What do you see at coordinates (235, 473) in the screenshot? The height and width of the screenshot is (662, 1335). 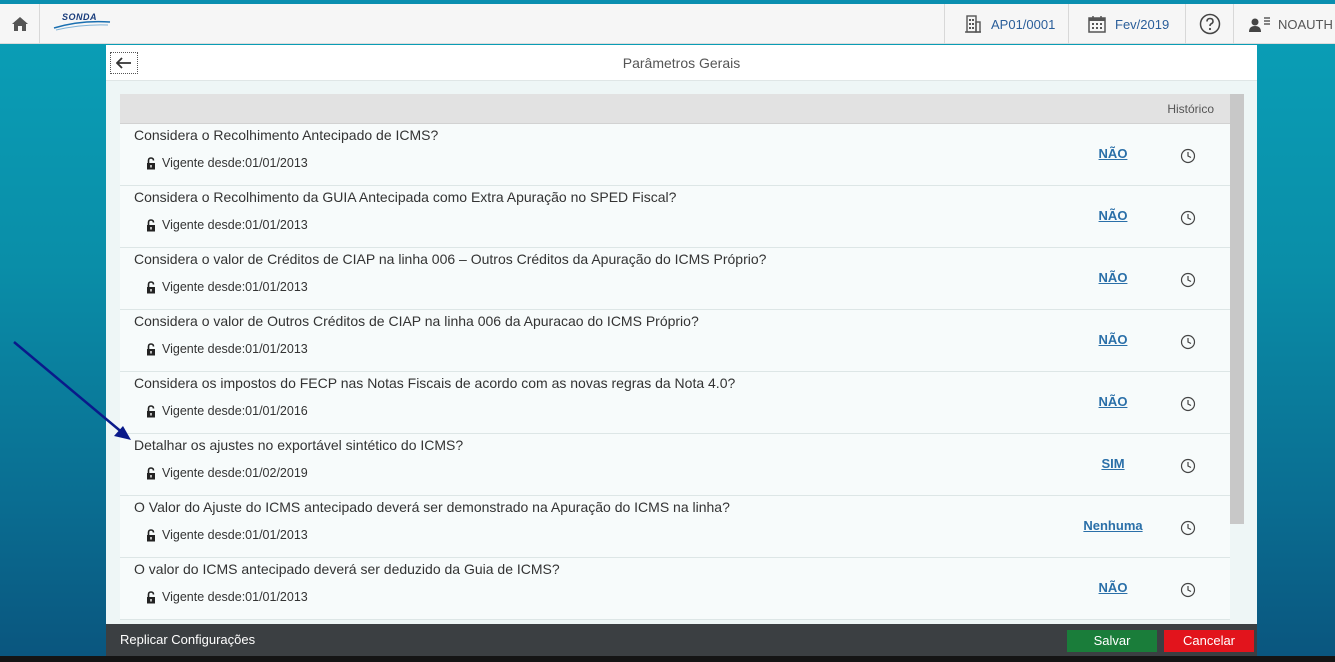 I see `effective-date-text: Vigente desde:01/02/2019` at bounding box center [235, 473].